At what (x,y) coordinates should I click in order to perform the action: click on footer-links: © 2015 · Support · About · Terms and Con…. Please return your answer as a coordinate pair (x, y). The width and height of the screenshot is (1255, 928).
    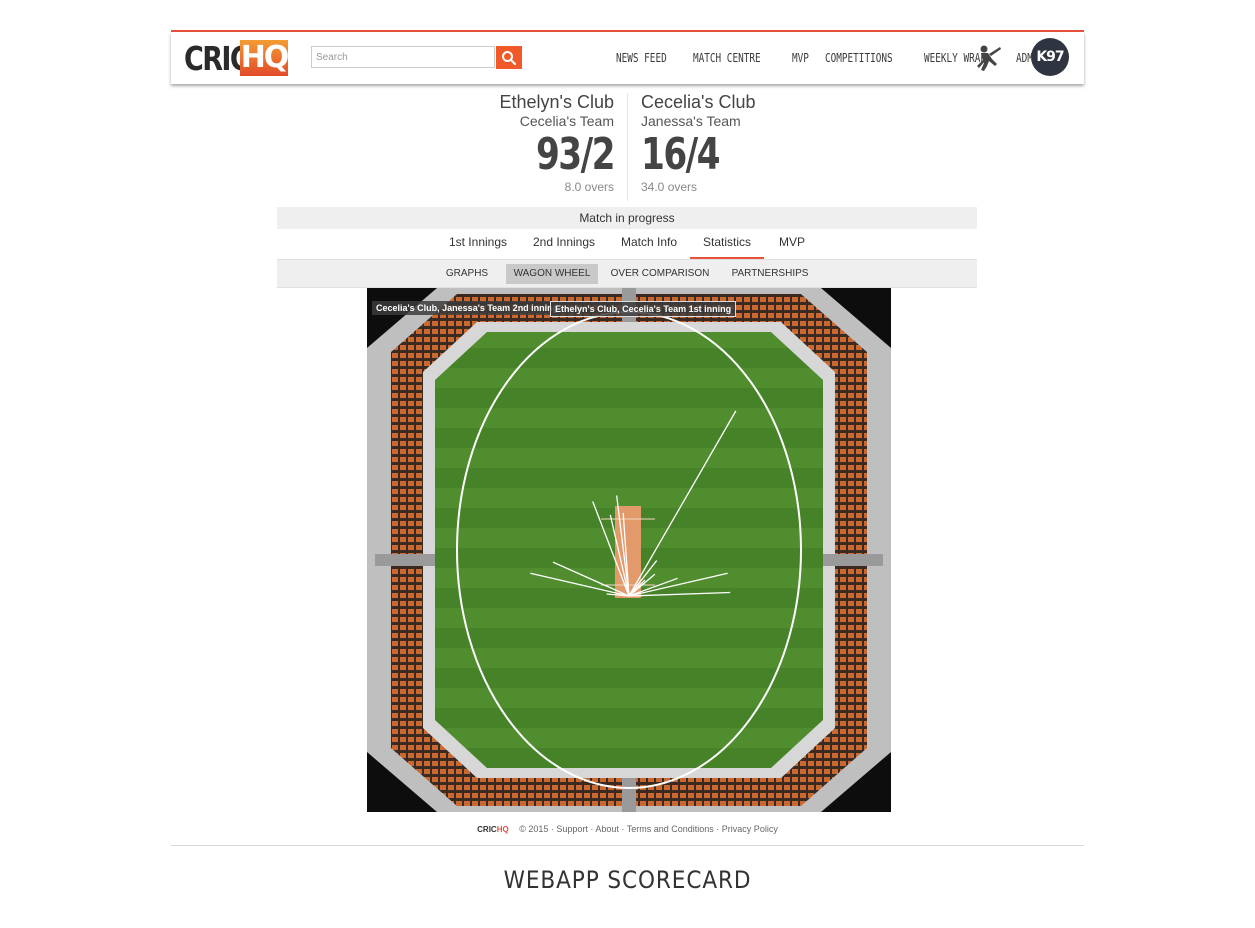
    Looking at the image, I should click on (648, 829).